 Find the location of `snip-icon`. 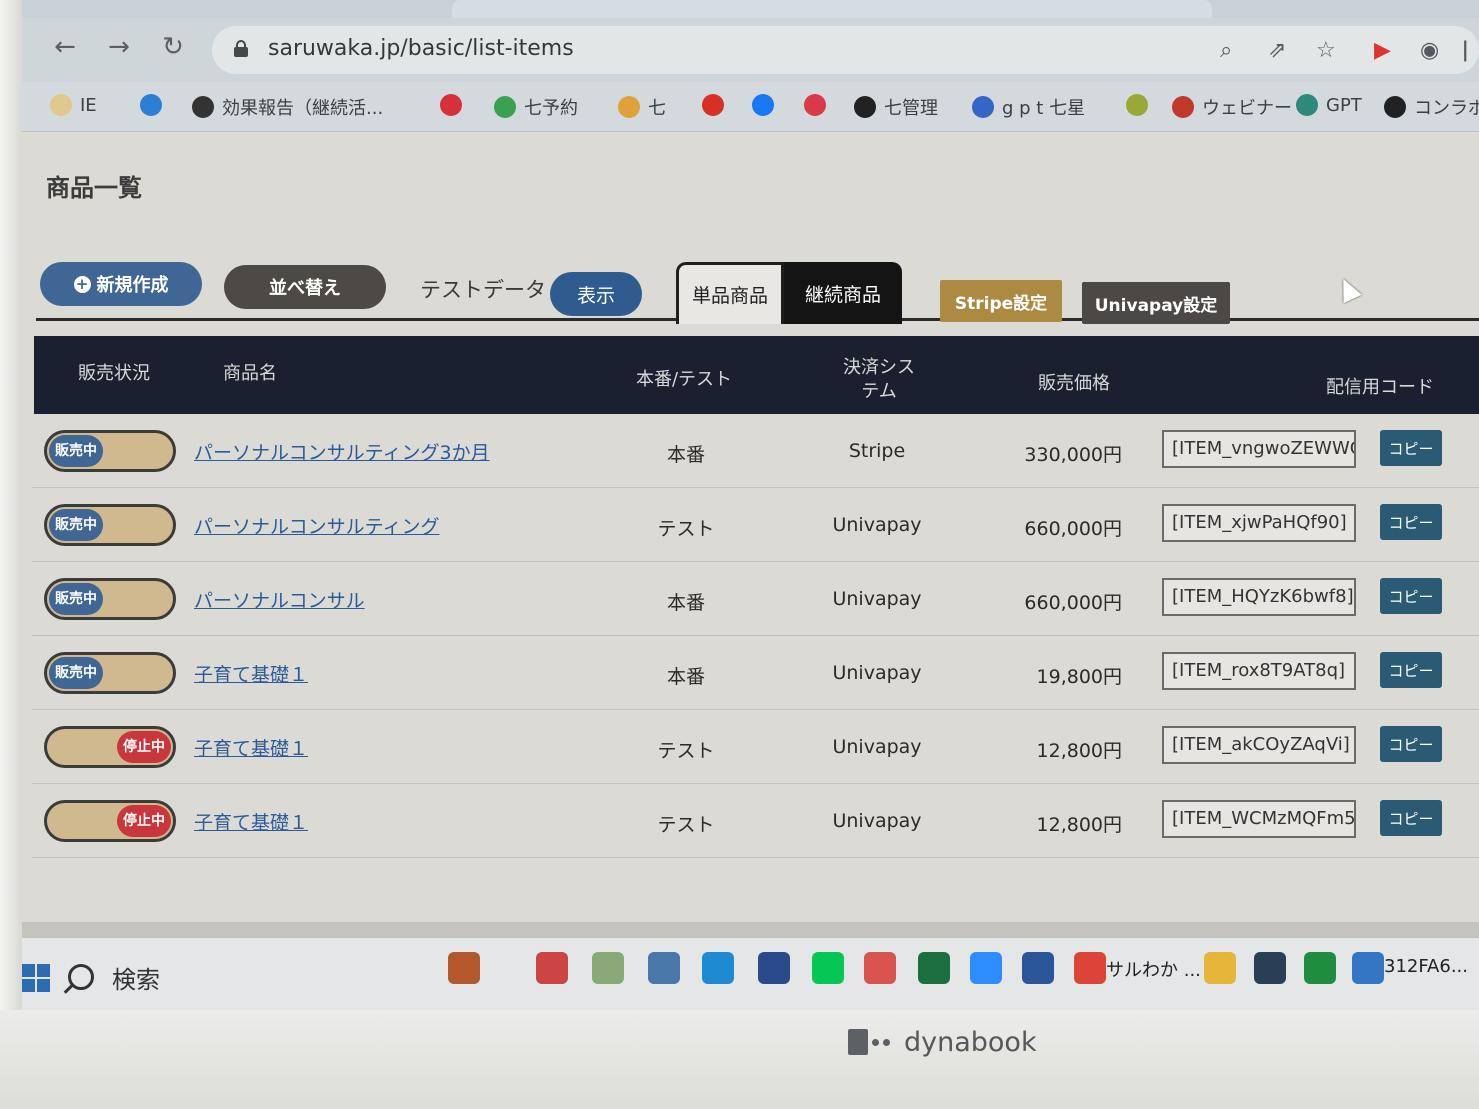

snip-icon is located at coordinates (552, 968).